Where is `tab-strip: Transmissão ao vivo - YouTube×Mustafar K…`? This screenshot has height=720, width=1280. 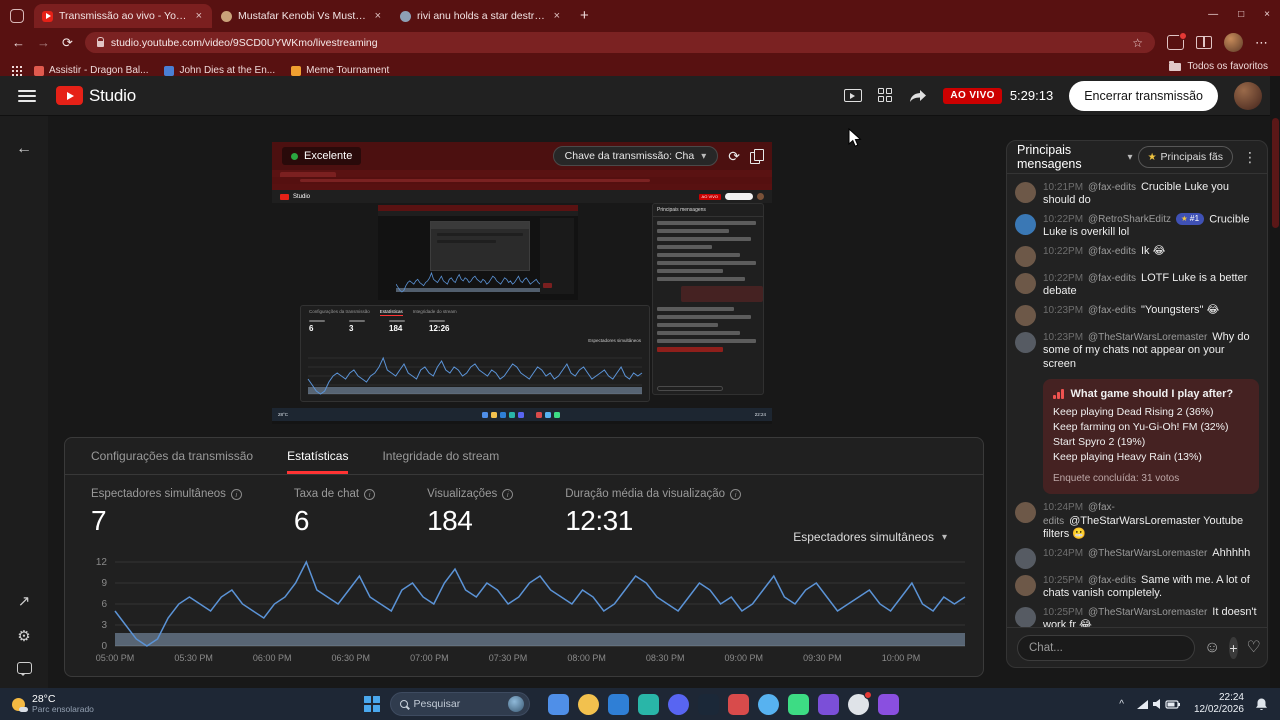 tab-strip: Transmissão ao vivo - YouTube×Mustafar K… is located at coordinates (302, 14).